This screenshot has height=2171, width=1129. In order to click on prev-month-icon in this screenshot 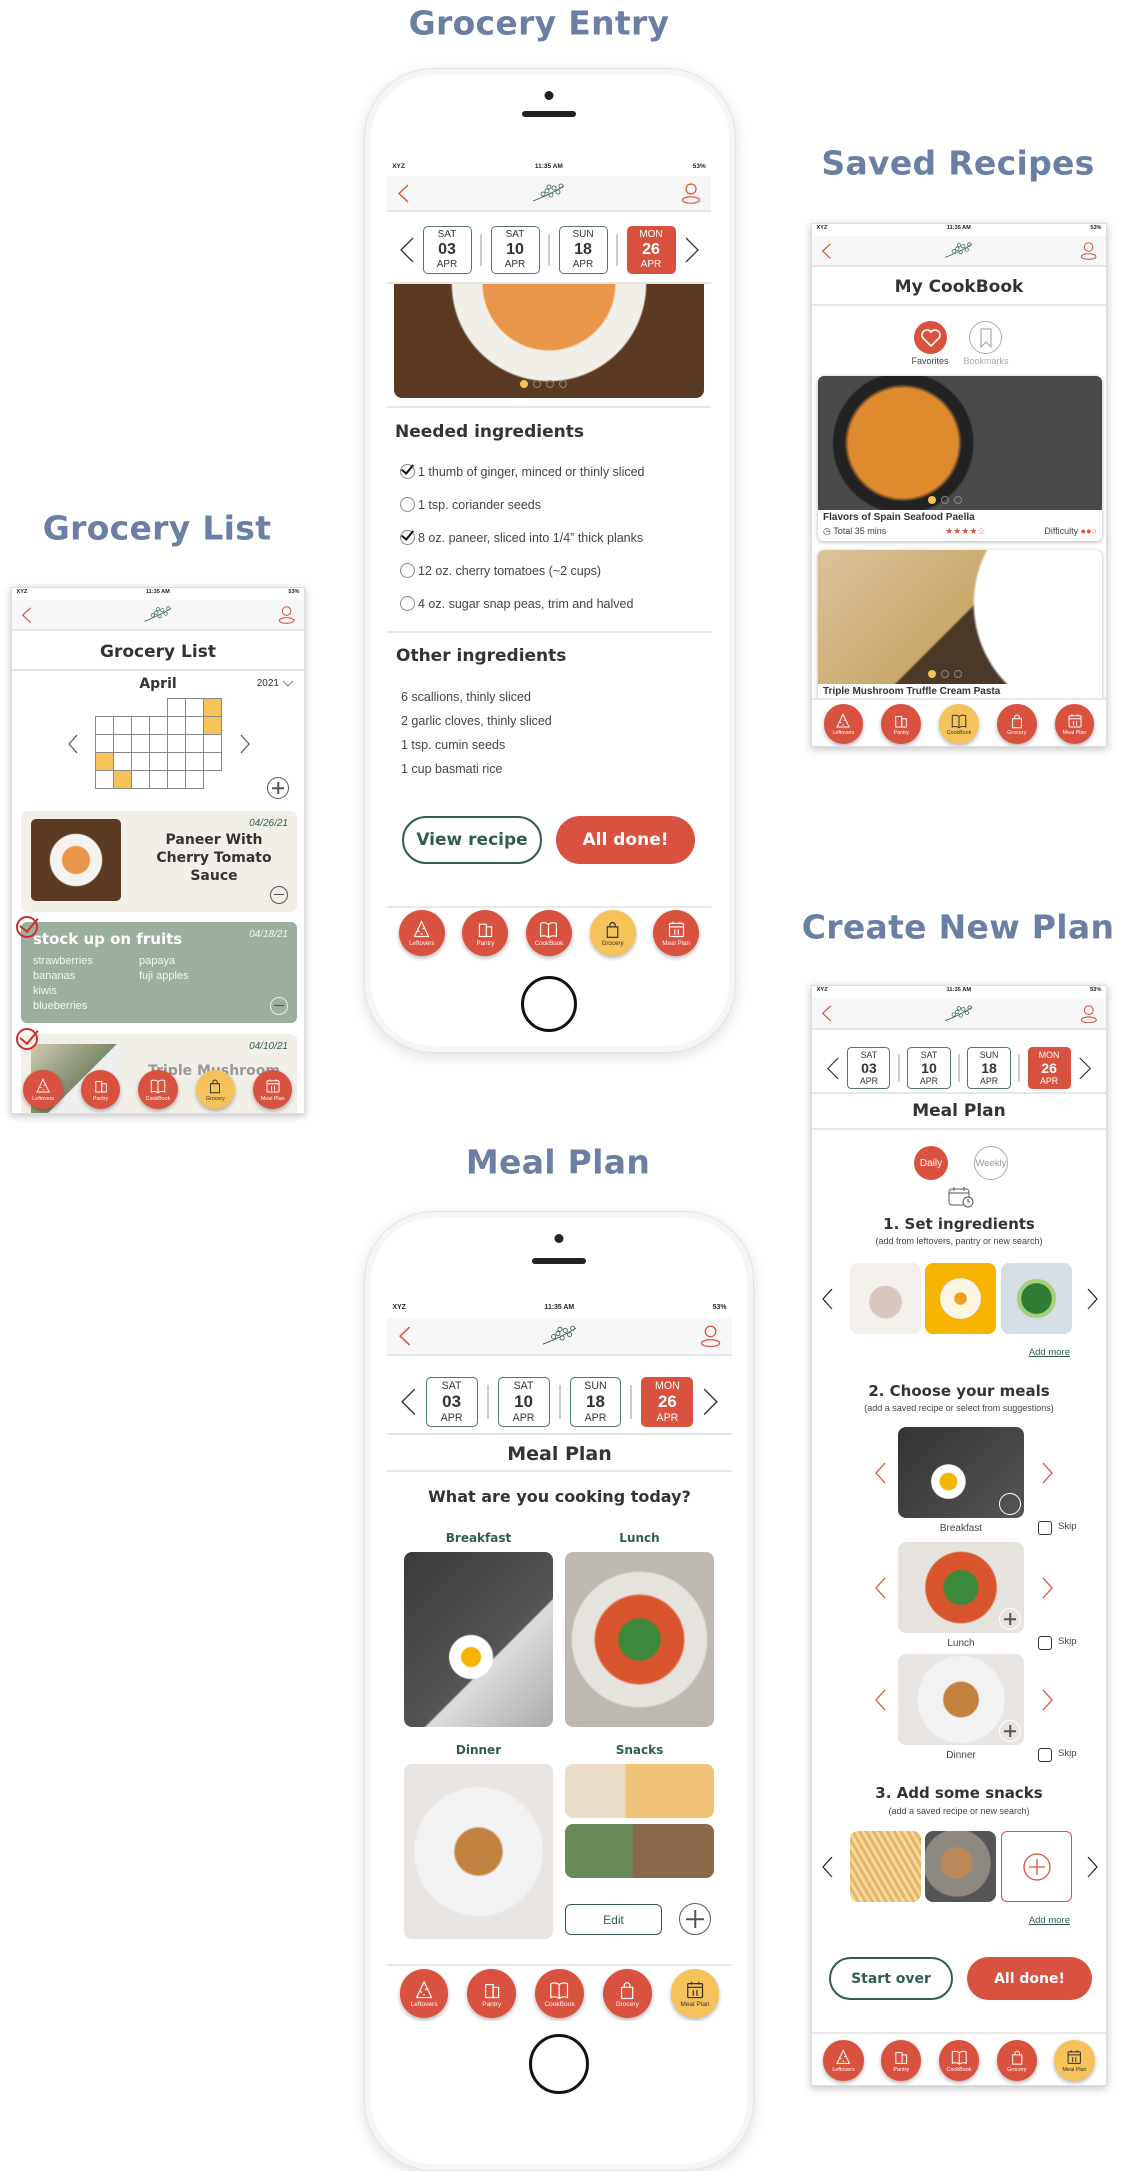, I will do `click(73, 744)`.